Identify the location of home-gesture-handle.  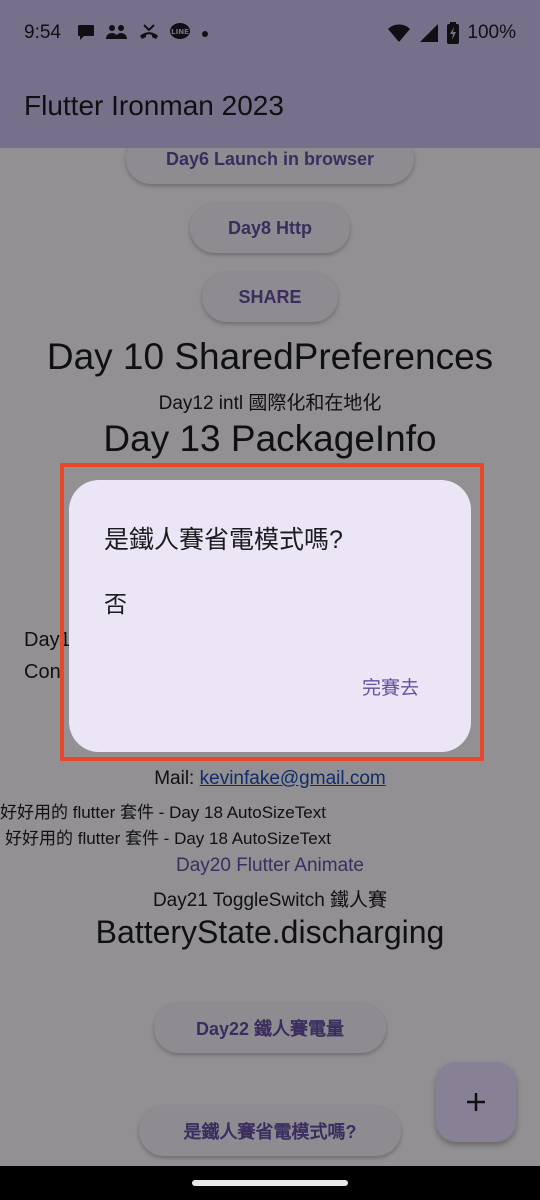
(270, 1183).